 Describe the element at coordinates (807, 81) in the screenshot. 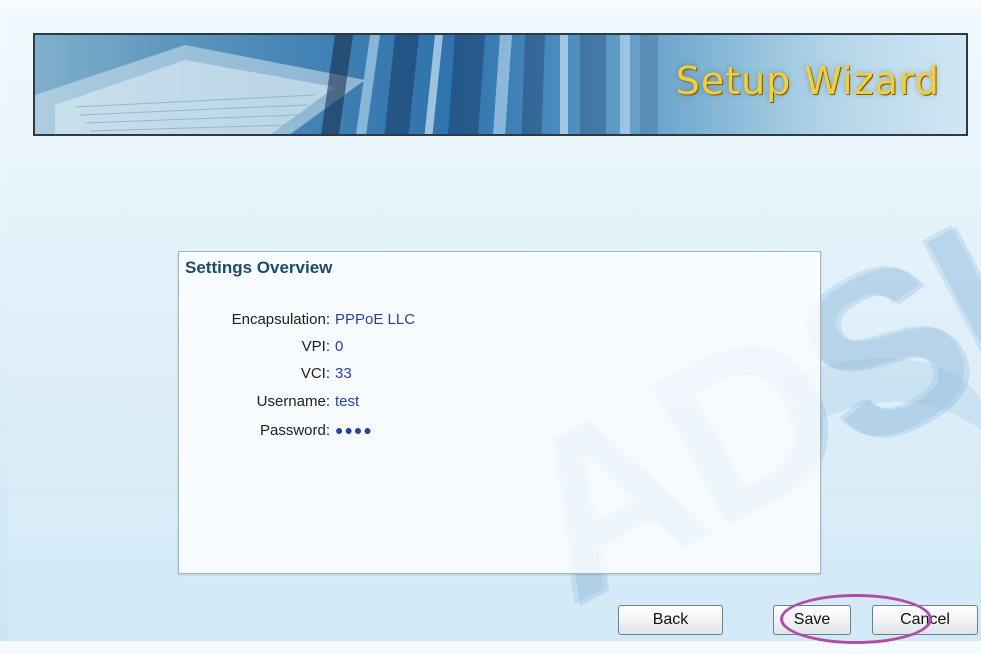

I see `banner-title: Setup Wizard` at that location.